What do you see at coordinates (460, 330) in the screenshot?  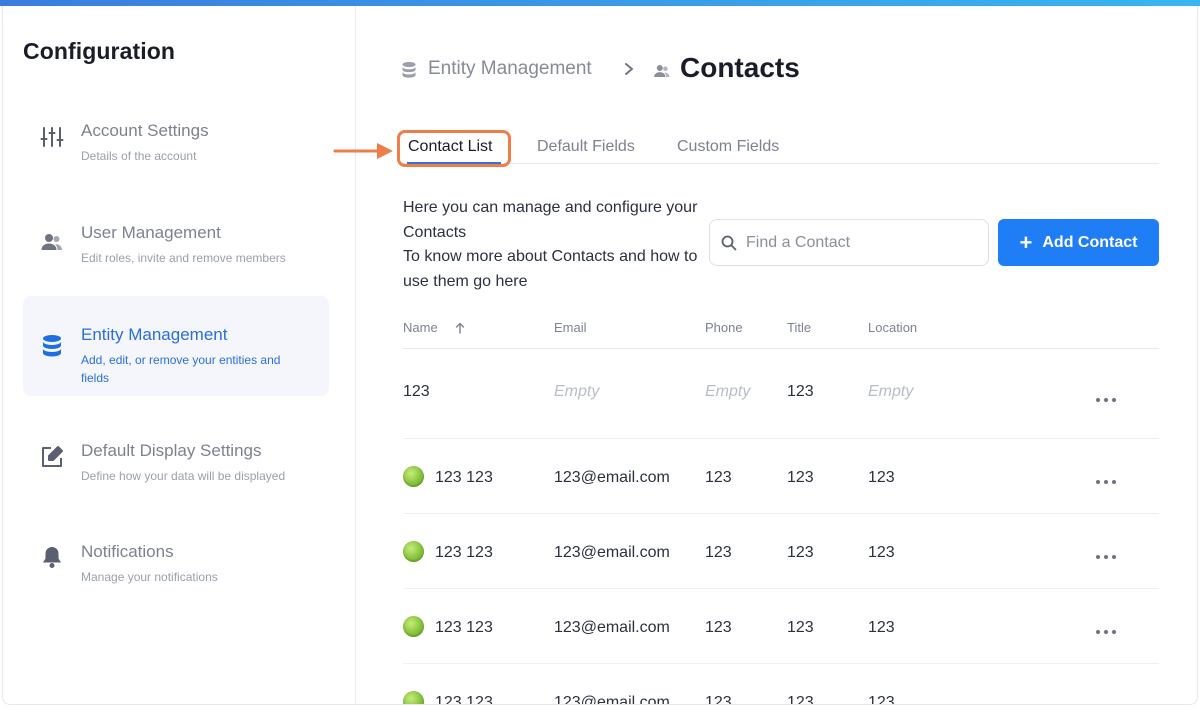 I see `sort-ascending-icon` at bounding box center [460, 330].